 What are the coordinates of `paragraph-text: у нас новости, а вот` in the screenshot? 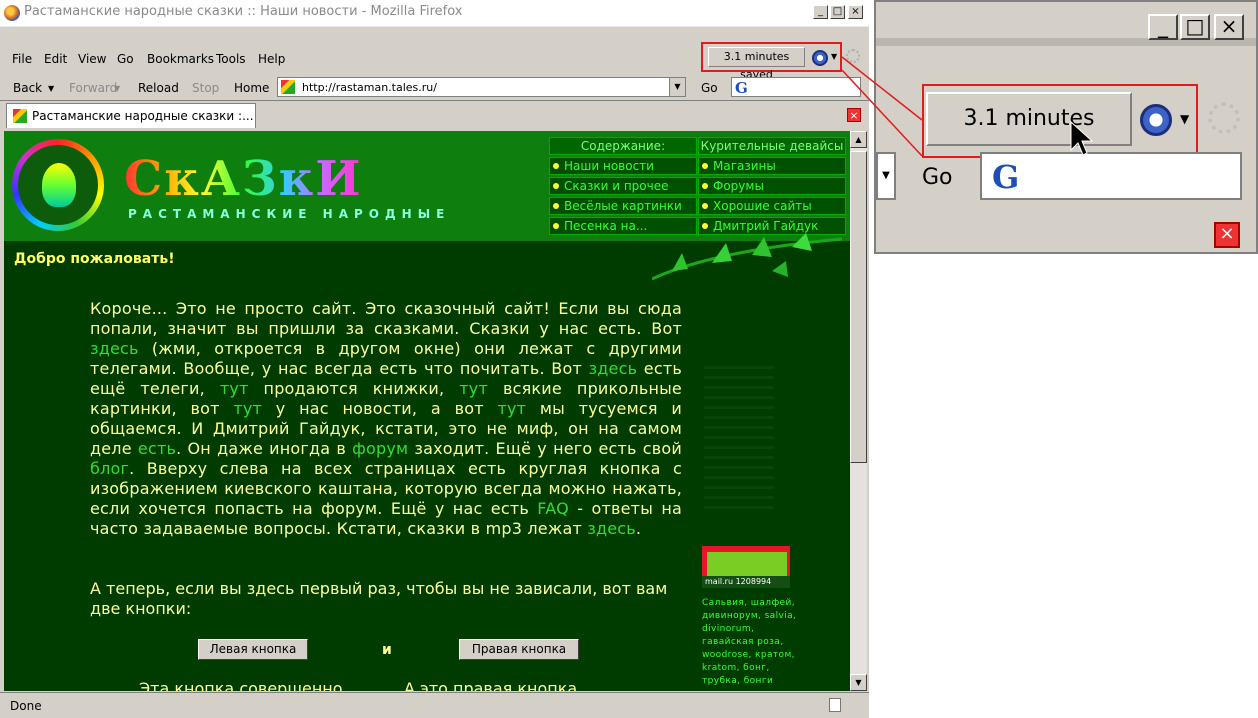 It's located at (380, 408).